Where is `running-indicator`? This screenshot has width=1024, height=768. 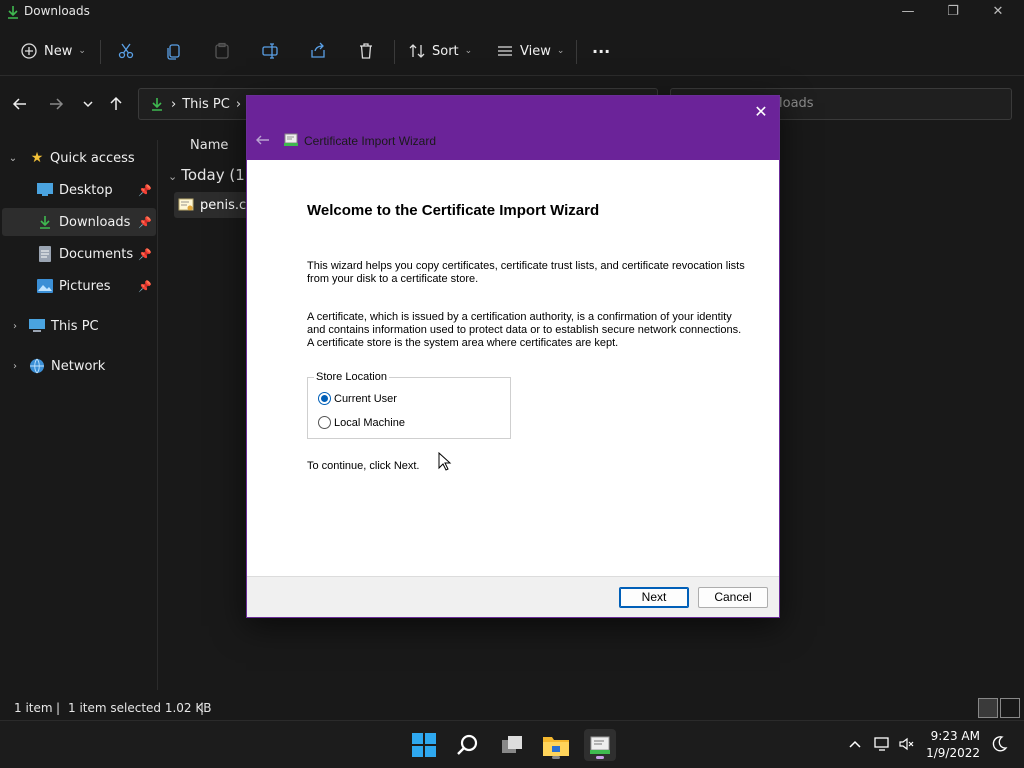 running-indicator is located at coordinates (556, 757).